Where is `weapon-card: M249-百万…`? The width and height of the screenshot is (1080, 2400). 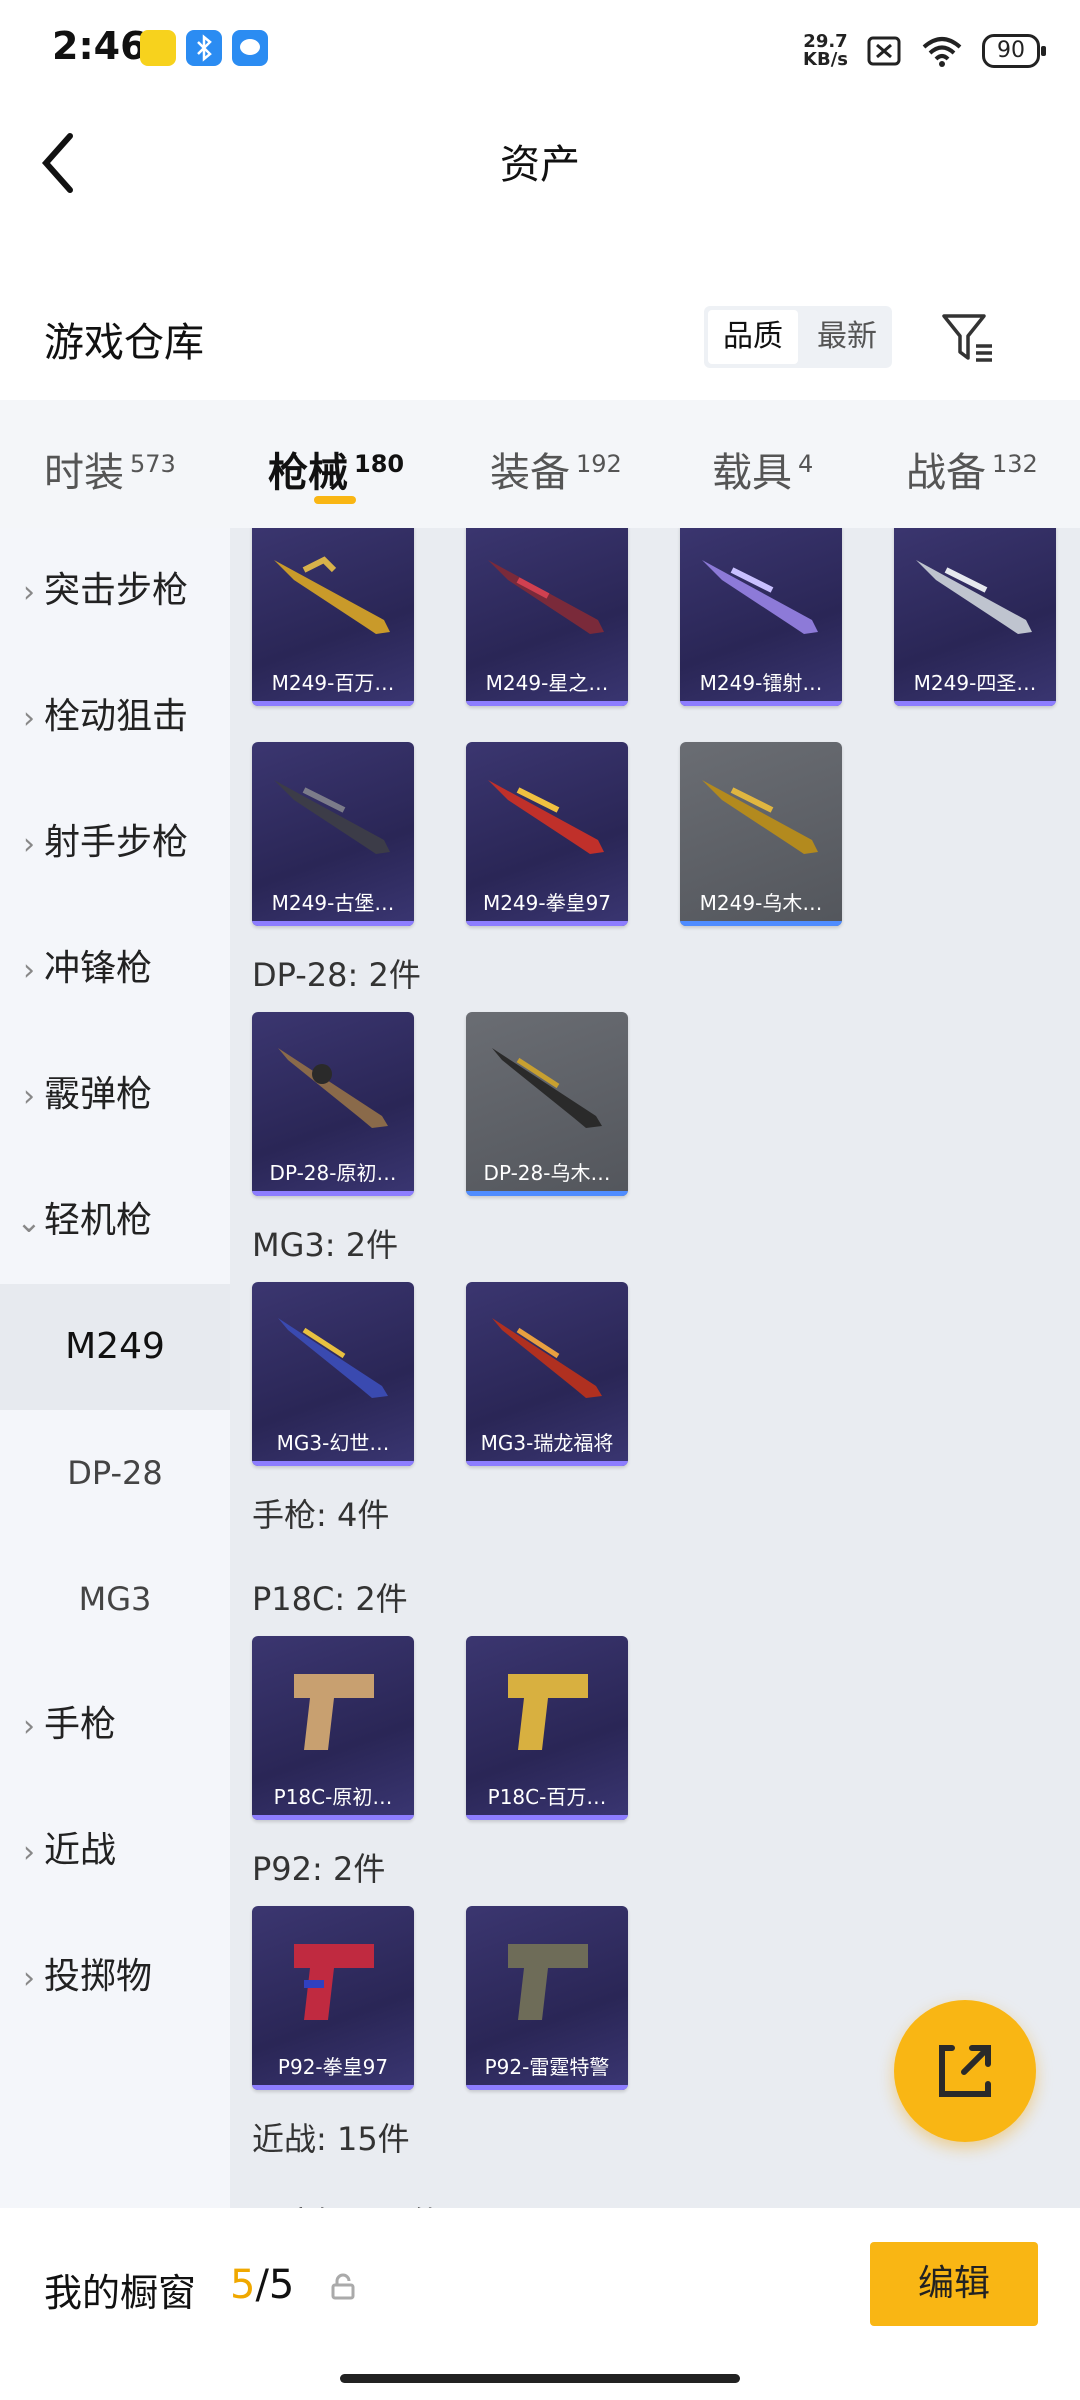
weapon-card: M249-百万… is located at coordinates (333, 617).